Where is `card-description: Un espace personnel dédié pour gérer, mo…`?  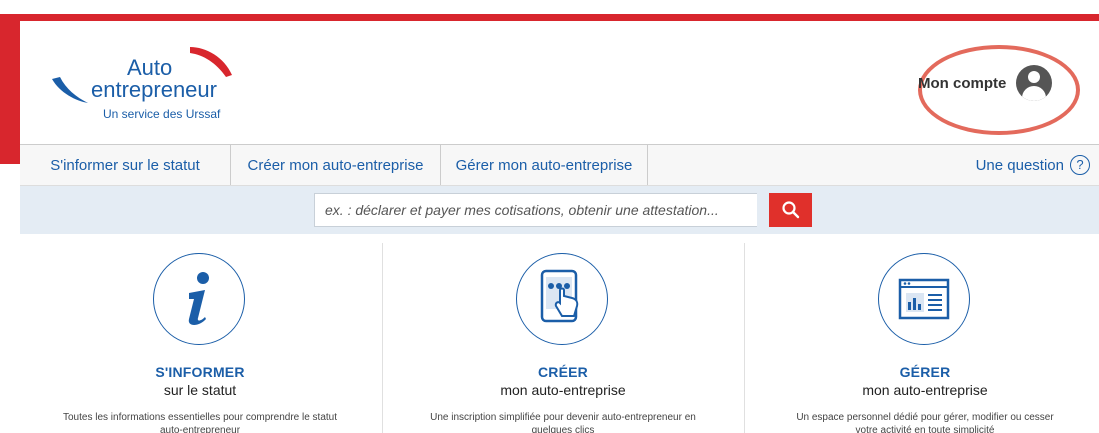
card-description: Un espace personnel dédié pour gérer, mo… is located at coordinates (925, 422).